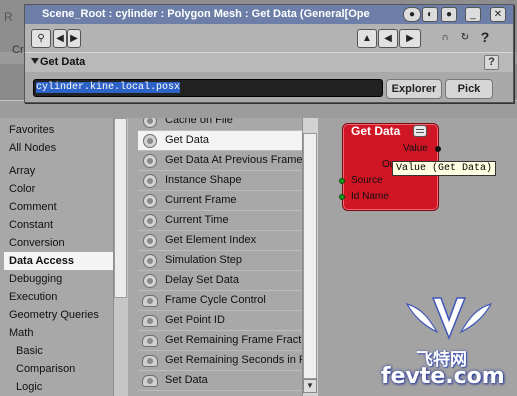 The height and width of the screenshot is (396, 517). What do you see at coordinates (449, 319) in the screenshot?
I see `watermark-logo` at bounding box center [449, 319].